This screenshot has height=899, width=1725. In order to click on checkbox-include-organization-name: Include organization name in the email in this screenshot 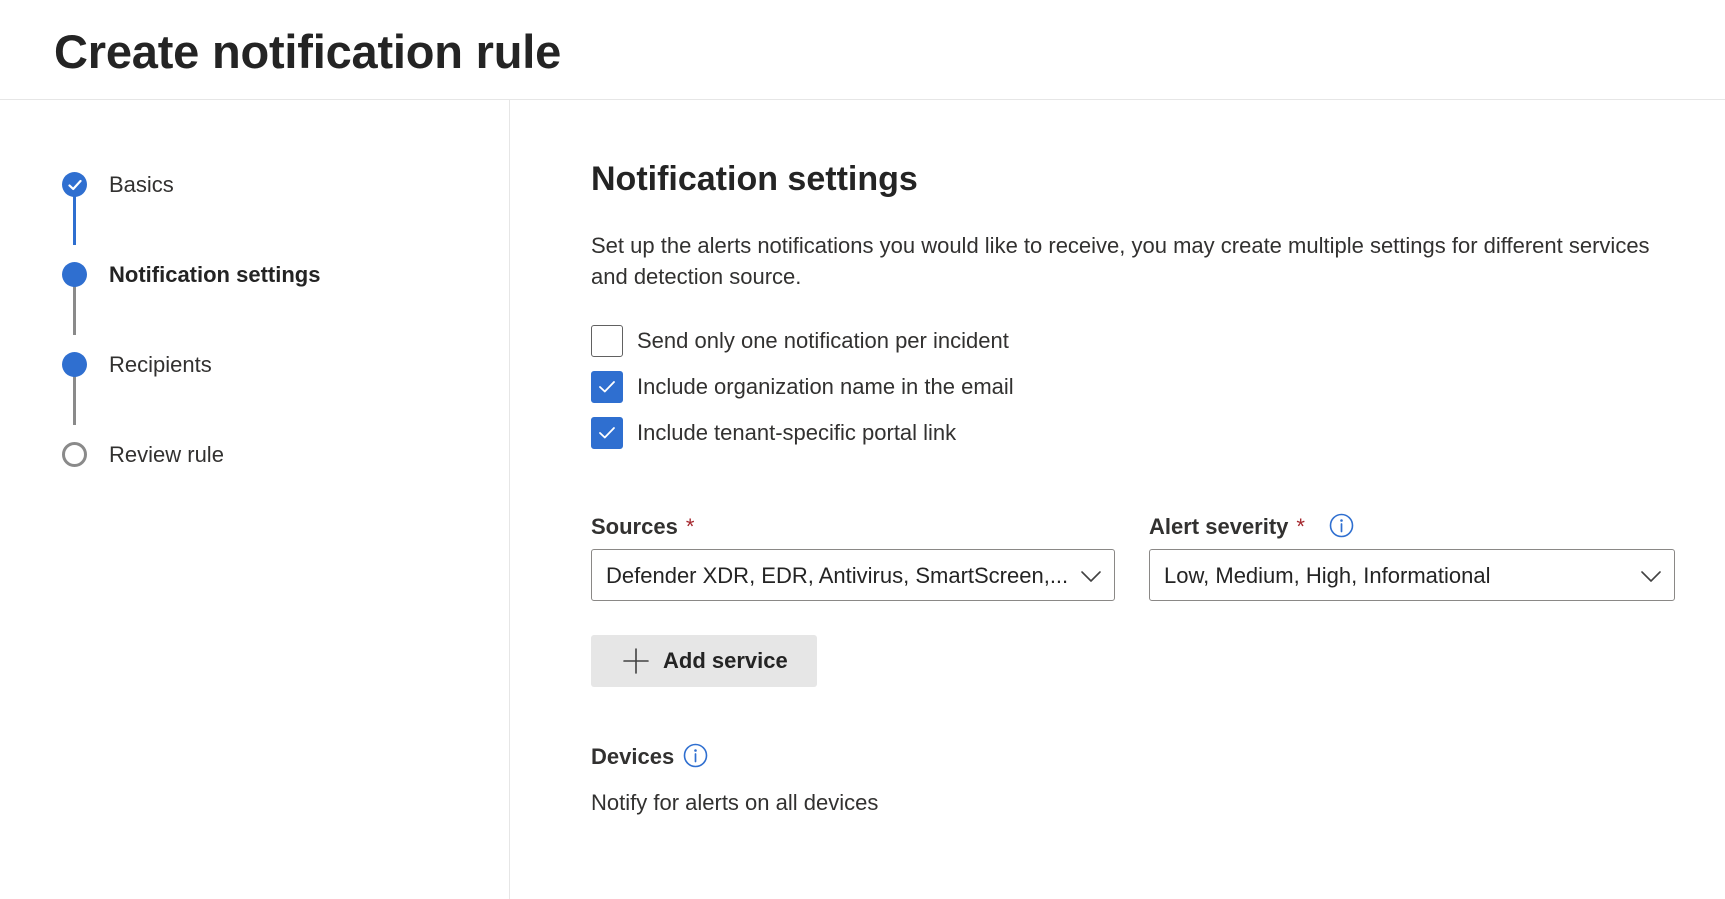, I will do `click(802, 387)`.